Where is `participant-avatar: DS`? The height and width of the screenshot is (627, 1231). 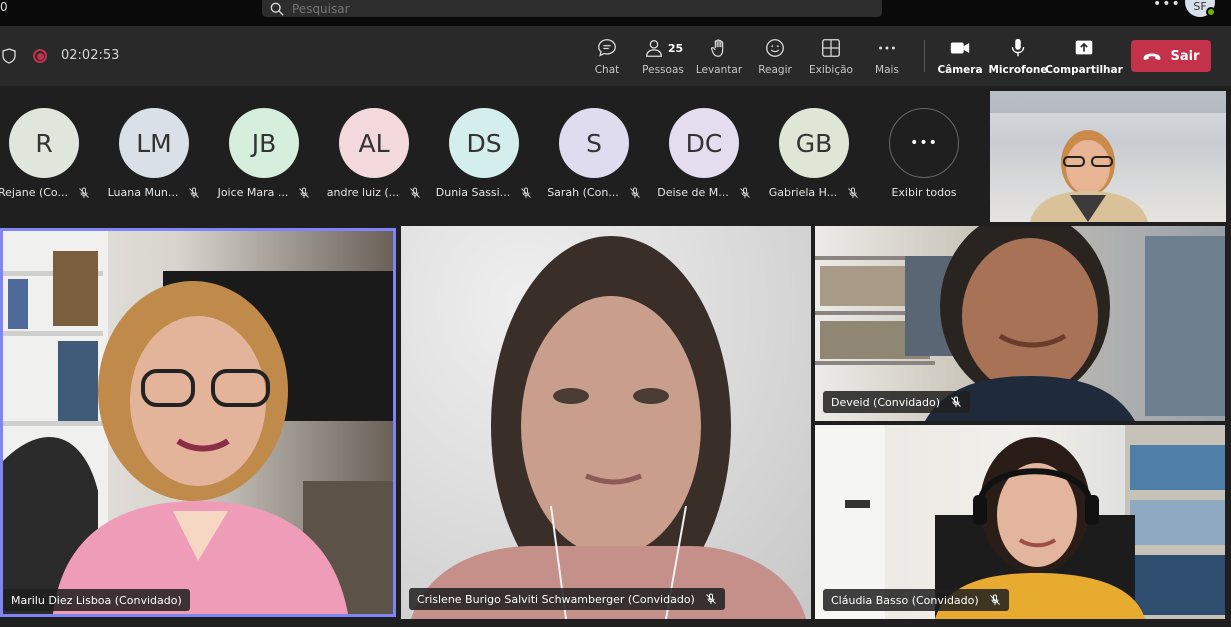 participant-avatar: DS is located at coordinates (484, 143).